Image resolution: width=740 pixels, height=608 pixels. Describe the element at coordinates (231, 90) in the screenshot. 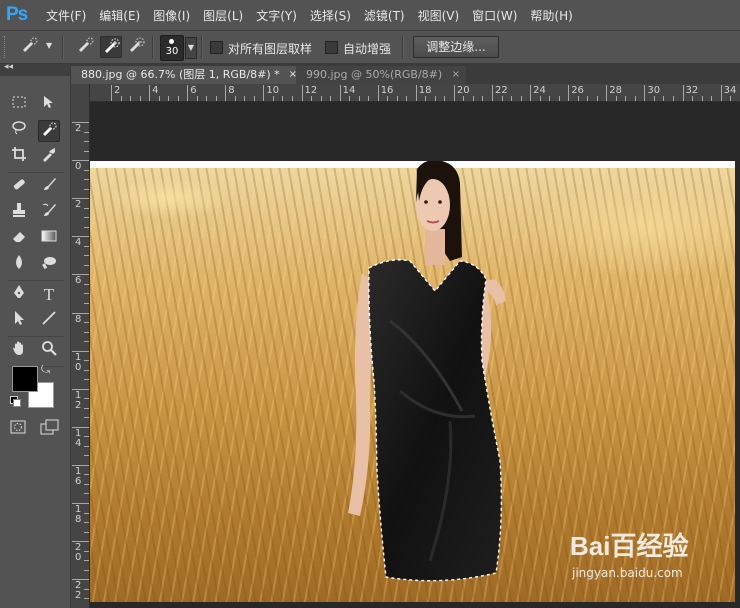

I see `ruler-label: 8` at that location.